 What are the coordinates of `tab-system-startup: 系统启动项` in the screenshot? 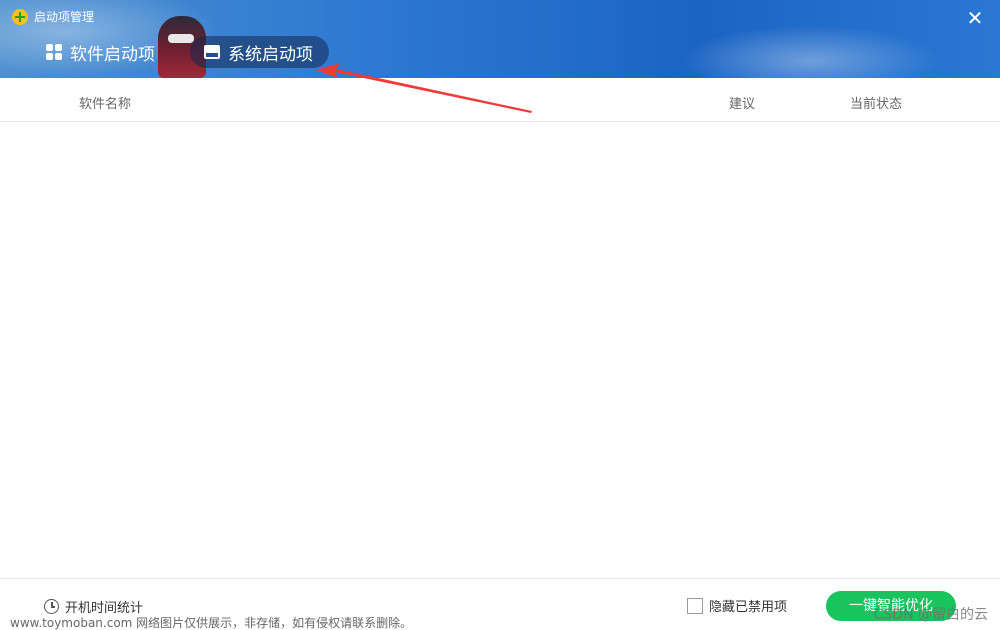 It's located at (259, 52).